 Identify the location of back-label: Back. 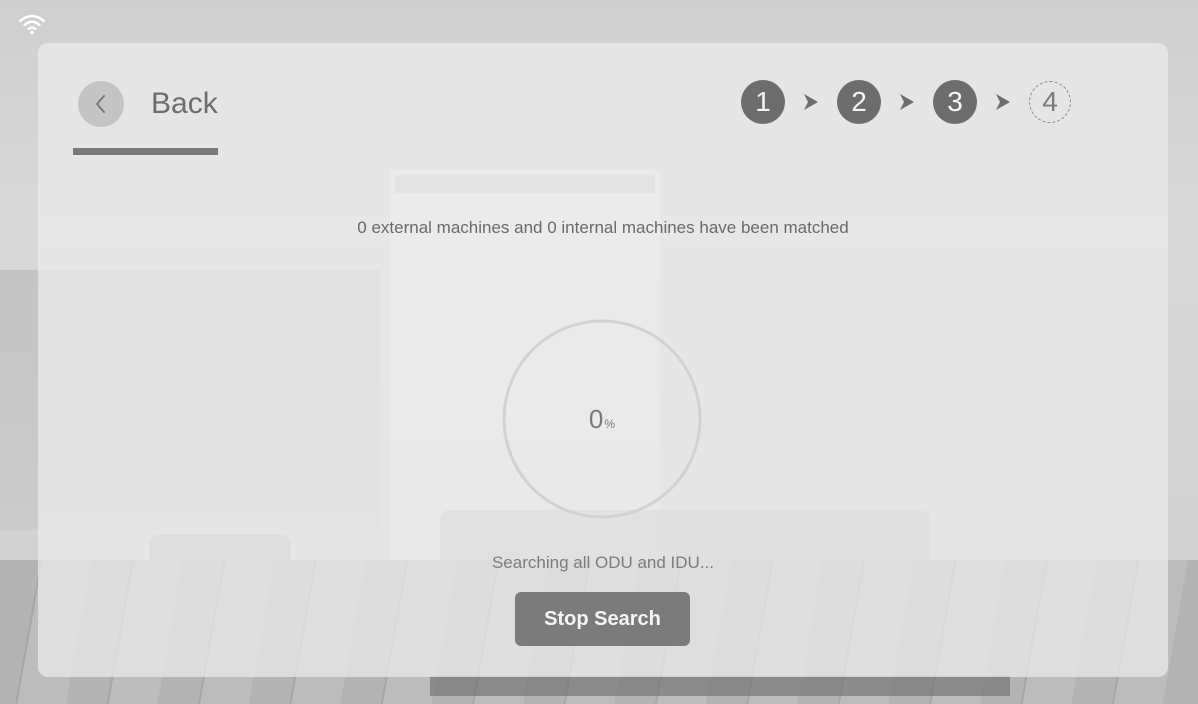
(184, 103).